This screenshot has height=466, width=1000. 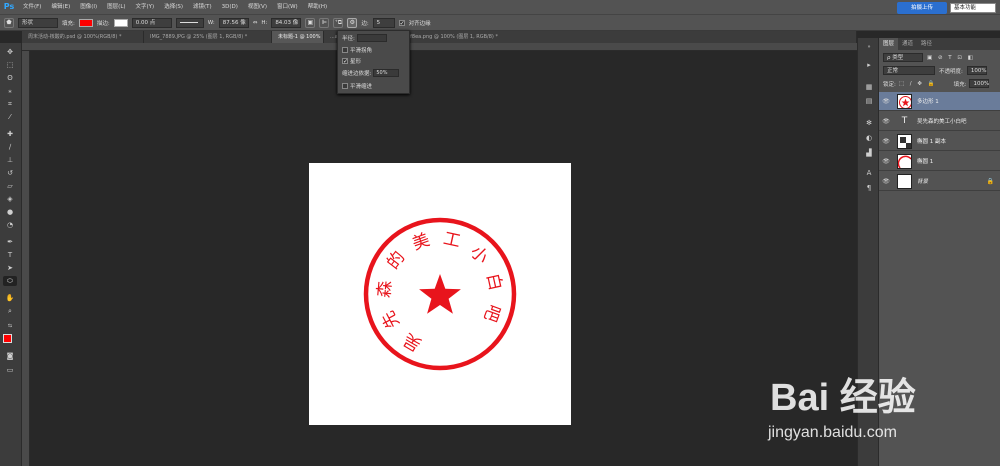 I want to click on document-tab: 周末活动-核酸的.psd @ 100%(RGB/8) *, so click(x=83, y=37).